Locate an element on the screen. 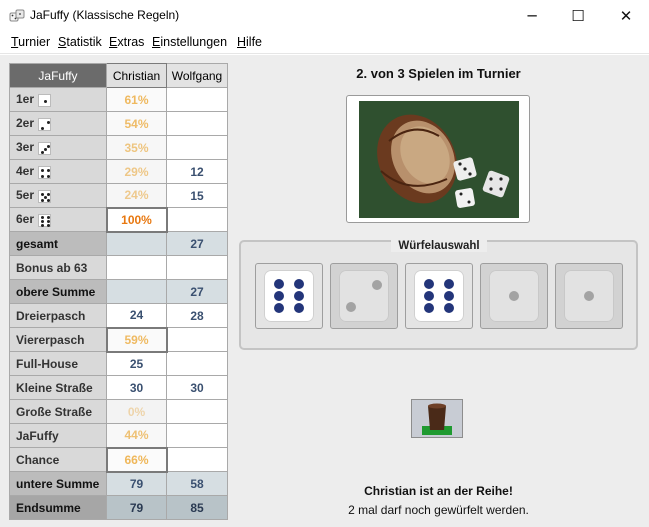 The image size is (649, 527). dice-selection-label: Würfelauswahl is located at coordinates (439, 246).